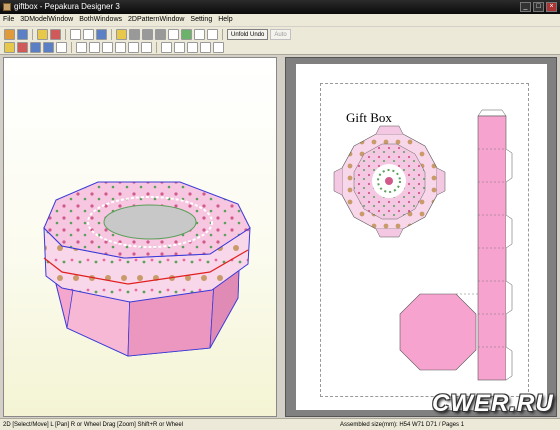 The height and width of the screenshot is (430, 560). Describe the element at coordinates (156, 20) in the screenshot. I see `menu-2d-pattern-window: 2DPatternWindow` at that location.